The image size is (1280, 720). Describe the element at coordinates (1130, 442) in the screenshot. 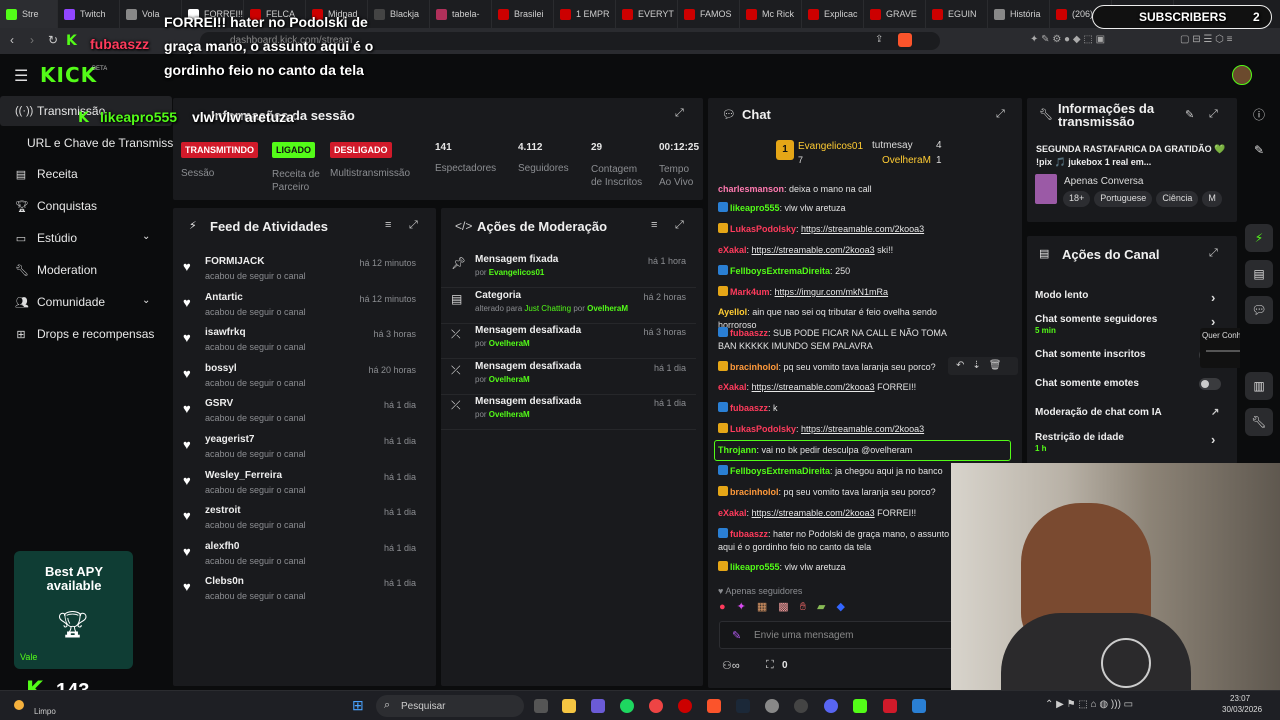

I see `channel-setting: Restrição de idade 1 h ›` at that location.